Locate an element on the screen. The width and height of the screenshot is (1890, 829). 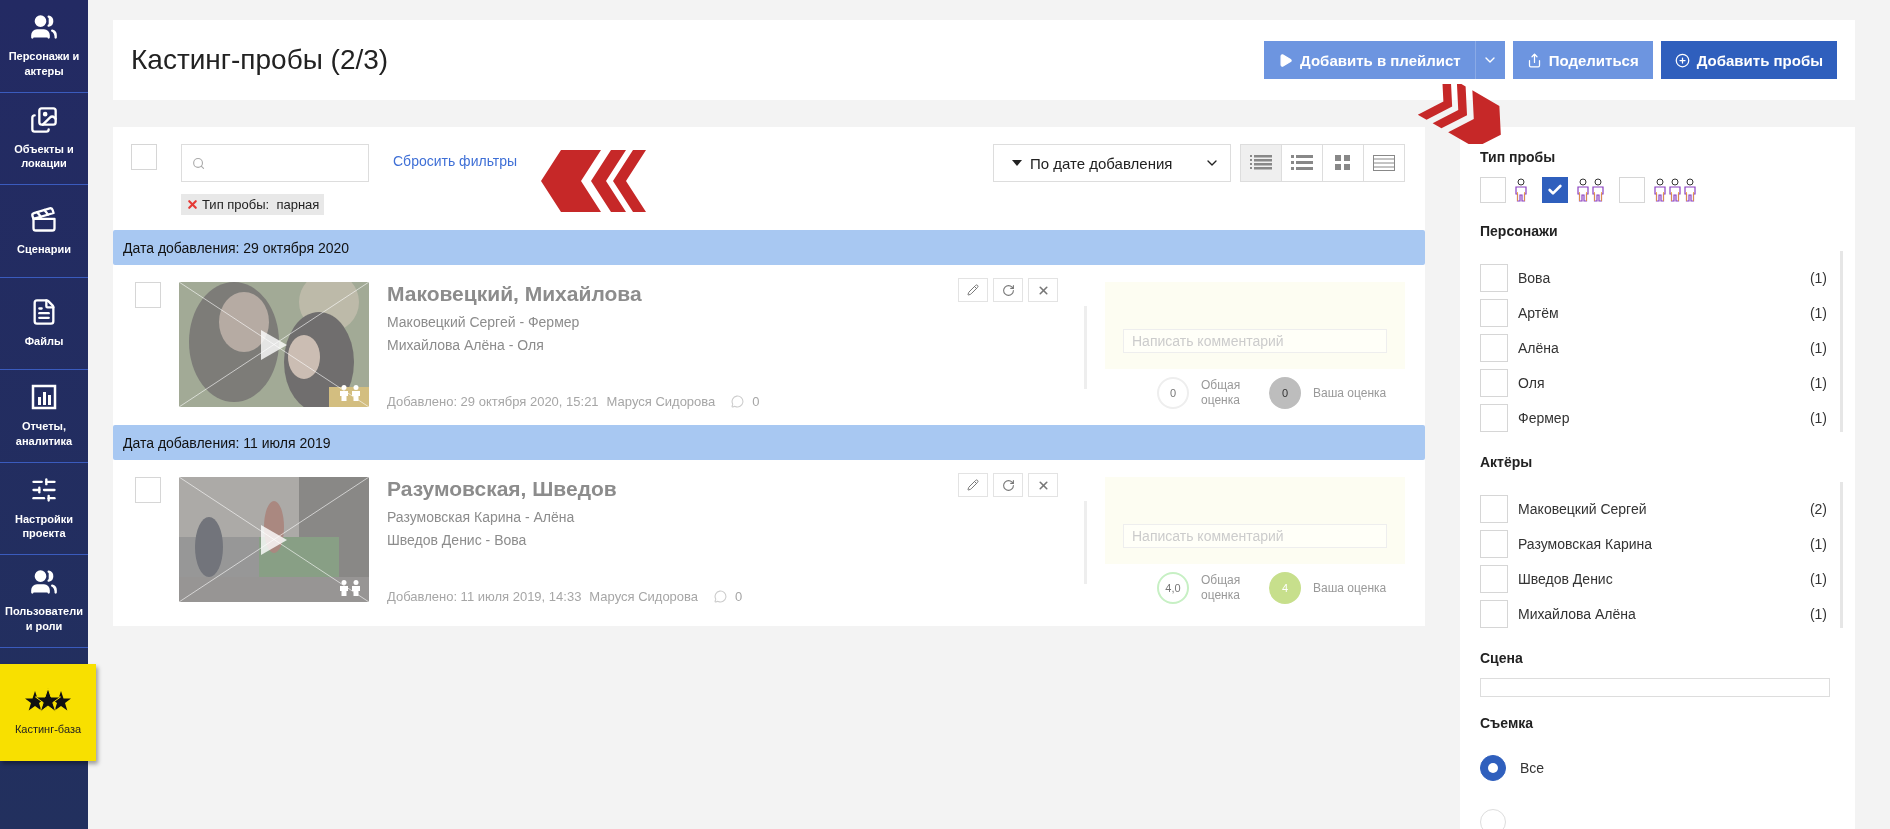
plus-icon is located at coordinates (1682, 60).